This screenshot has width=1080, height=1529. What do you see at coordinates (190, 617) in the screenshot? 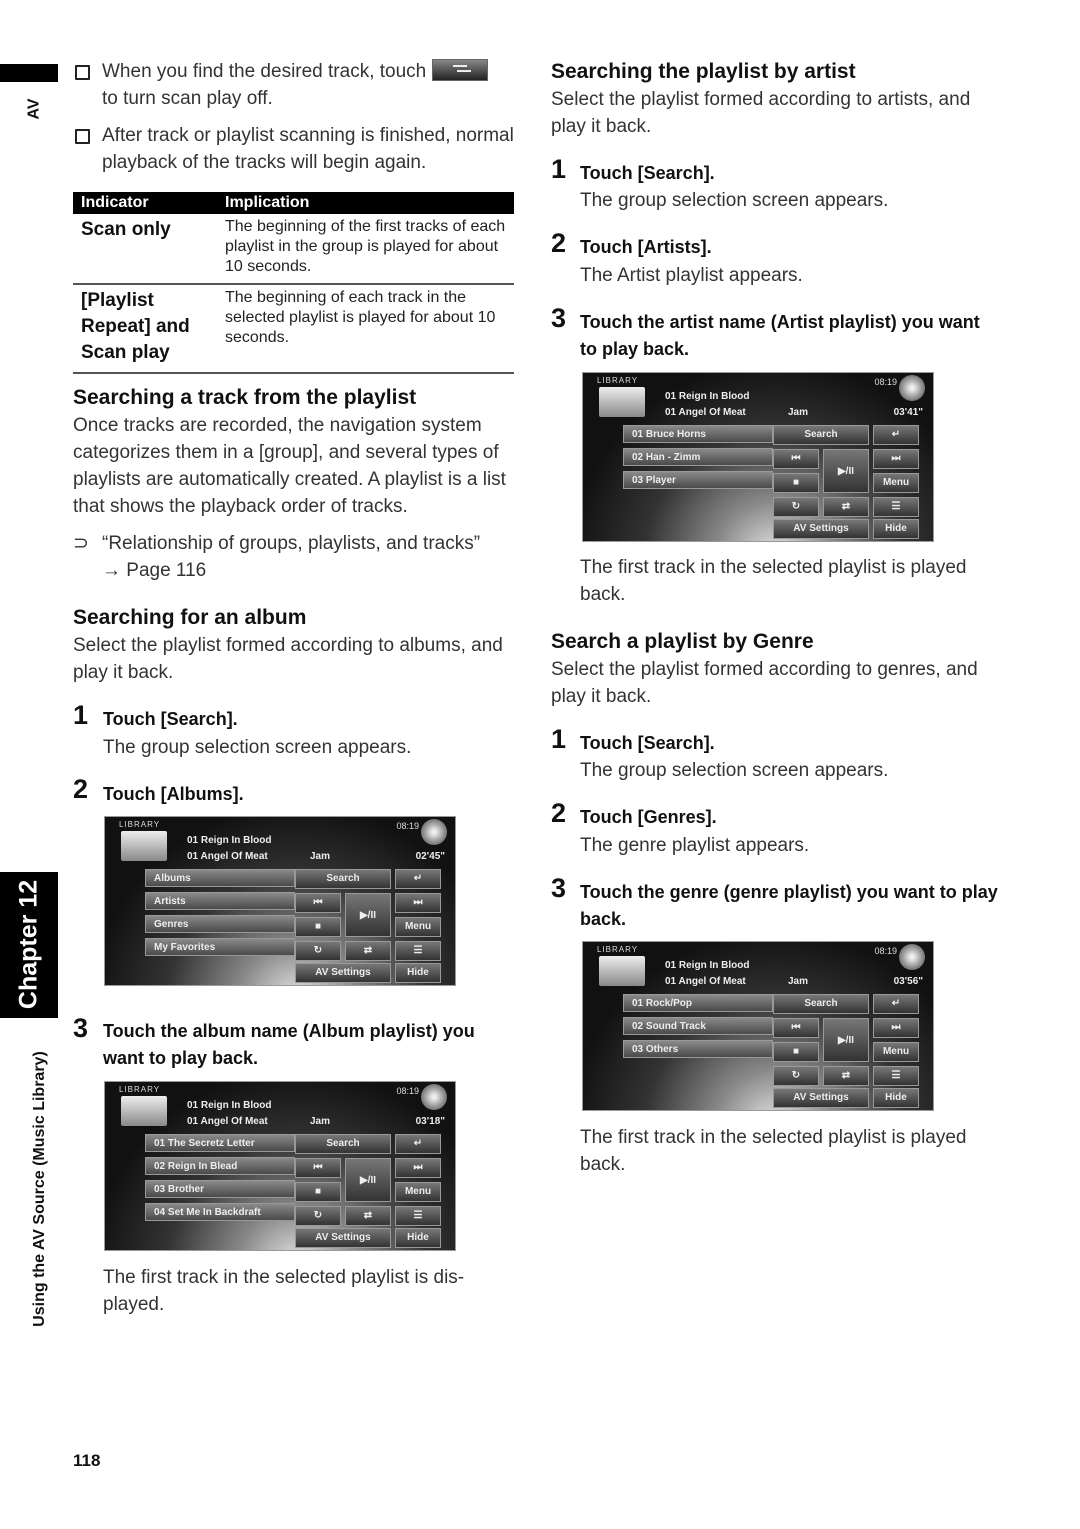
I see `heading-album-search: Searching for an album` at bounding box center [190, 617].